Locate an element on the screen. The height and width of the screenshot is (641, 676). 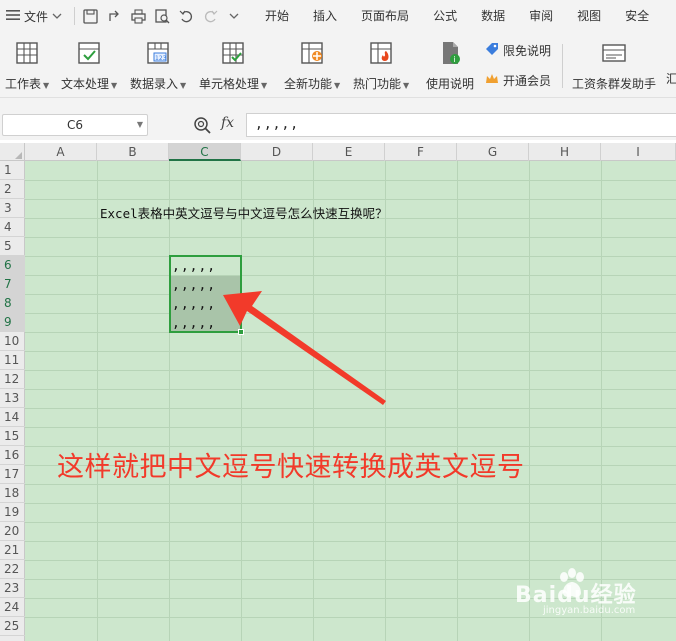
data-entry-button: 123 数据录入 ▼ is located at coordinates (158, 67).